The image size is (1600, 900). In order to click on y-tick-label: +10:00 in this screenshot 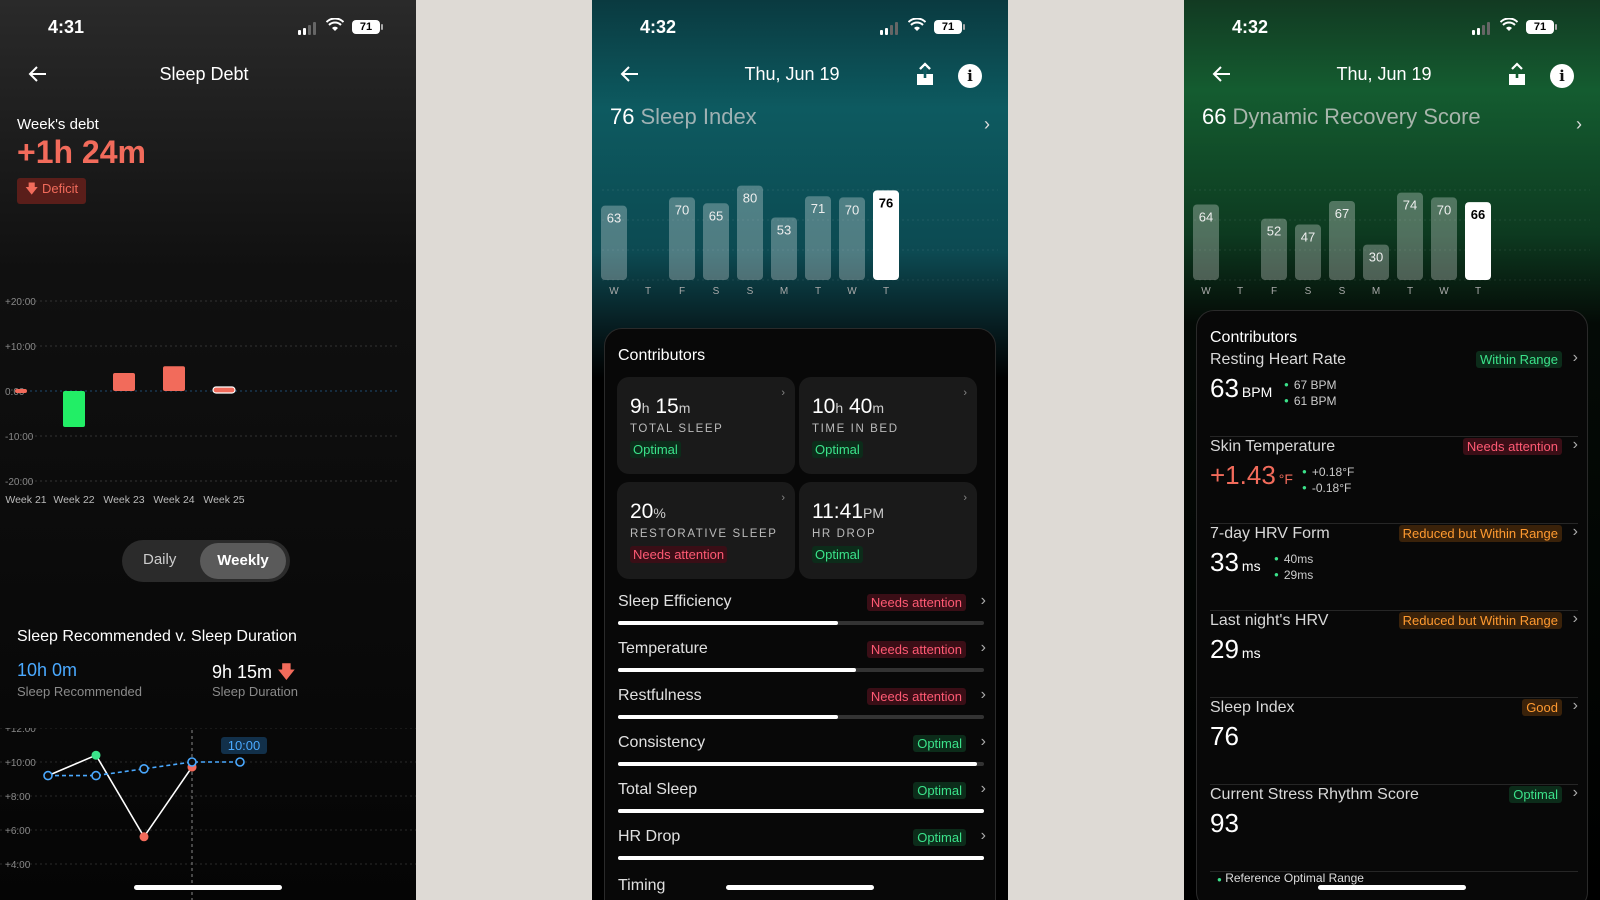, I will do `click(20, 347)`.